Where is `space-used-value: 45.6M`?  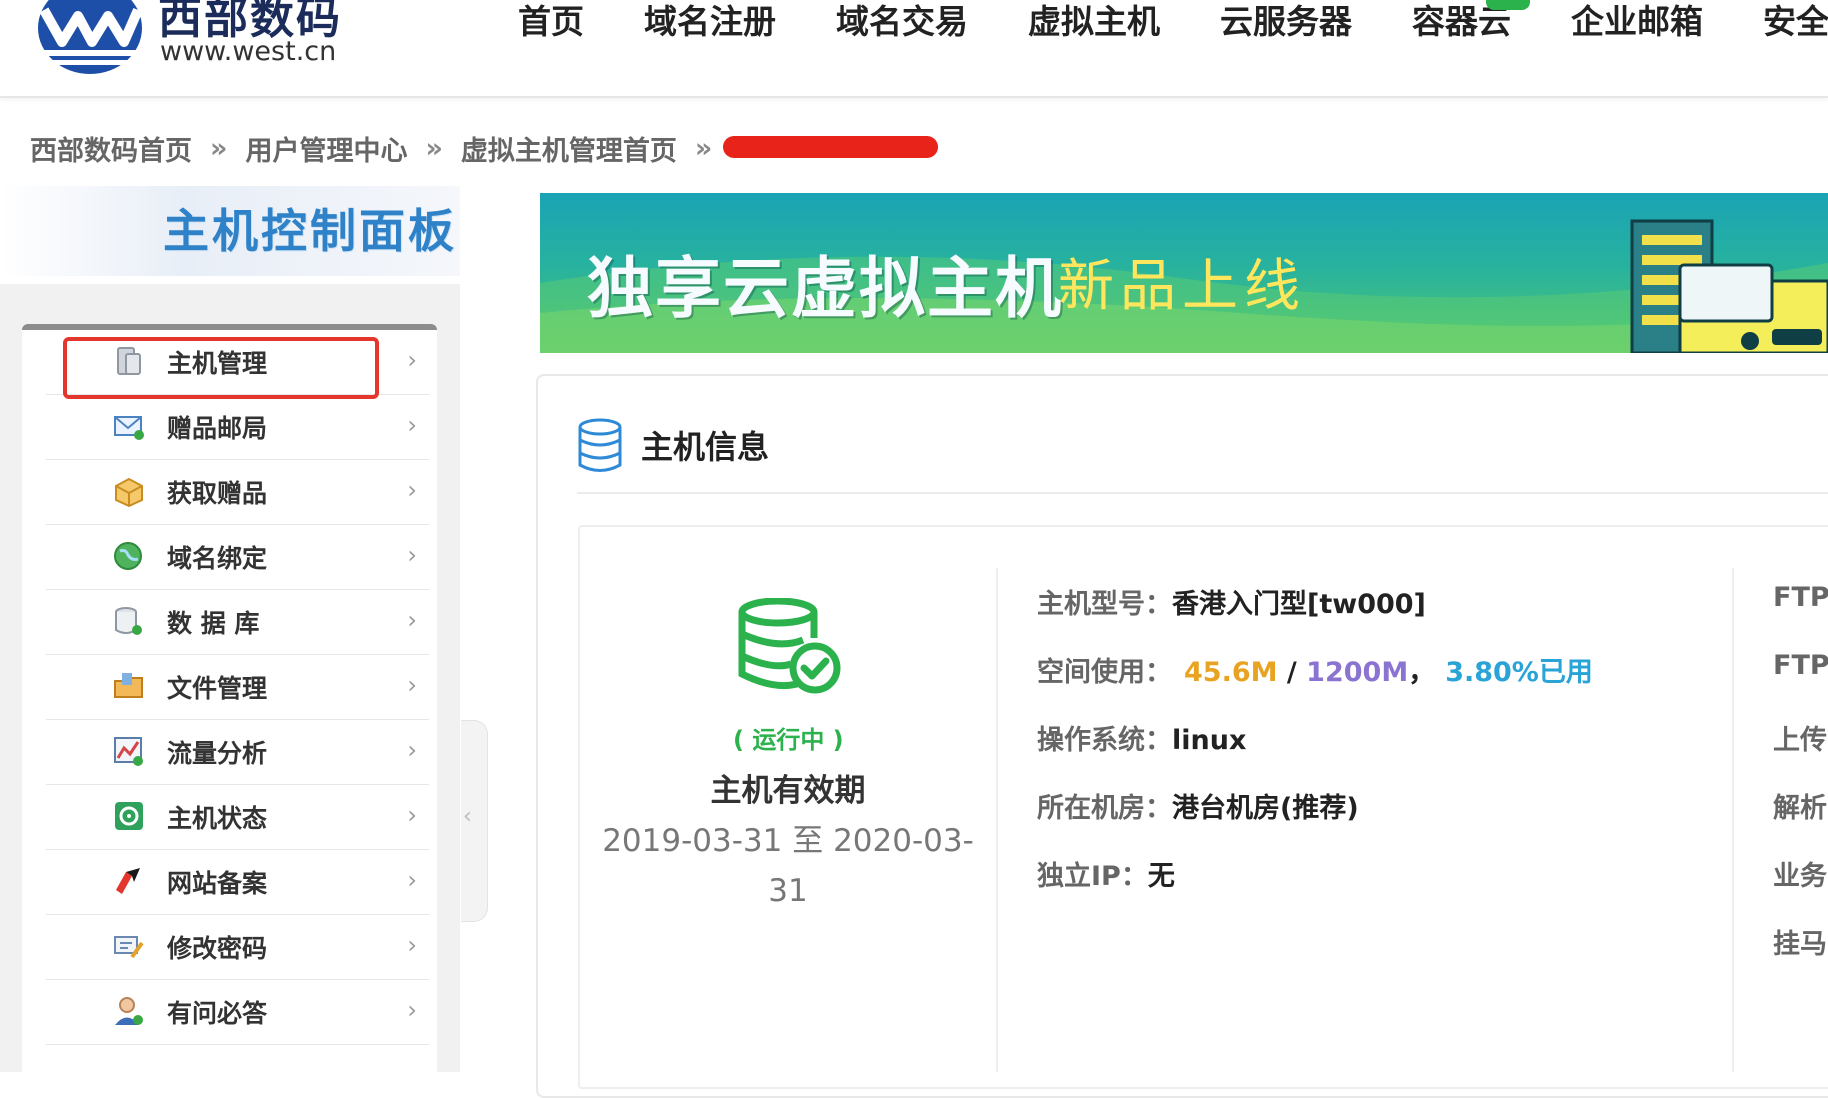
space-used-value: 45.6M is located at coordinates (1231, 672).